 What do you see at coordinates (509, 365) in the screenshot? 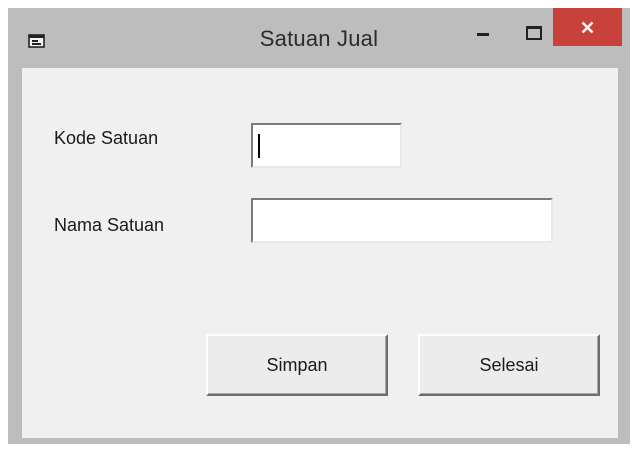
I see `selesai-button: Selesai` at bounding box center [509, 365].